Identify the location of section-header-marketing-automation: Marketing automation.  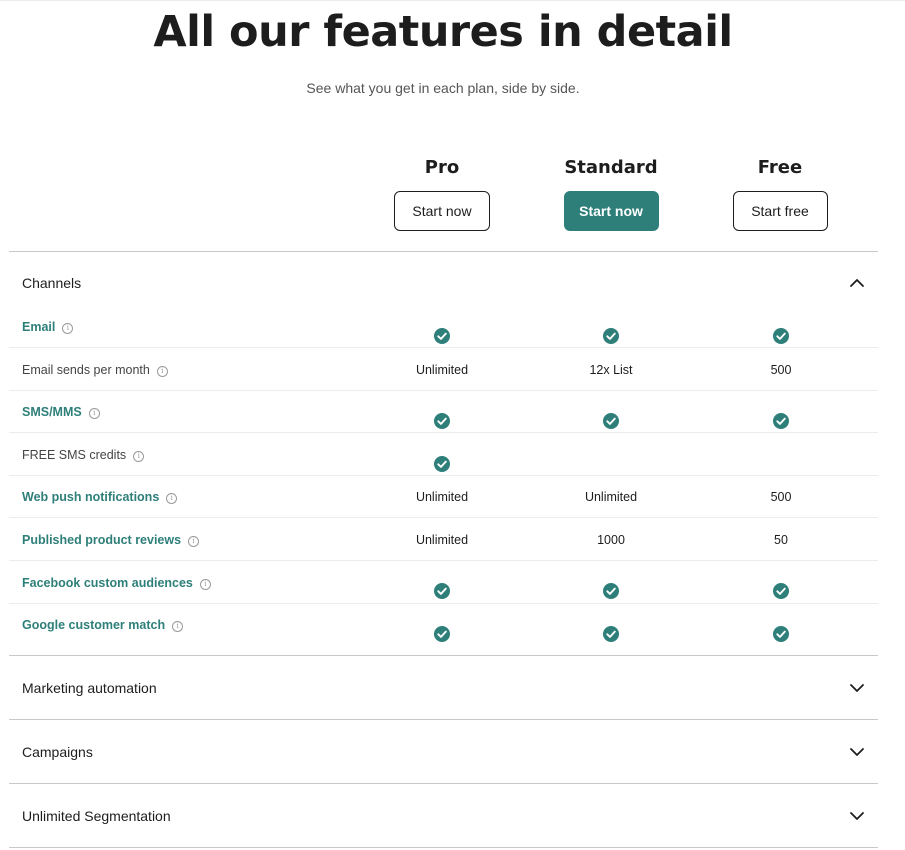
(443, 688).